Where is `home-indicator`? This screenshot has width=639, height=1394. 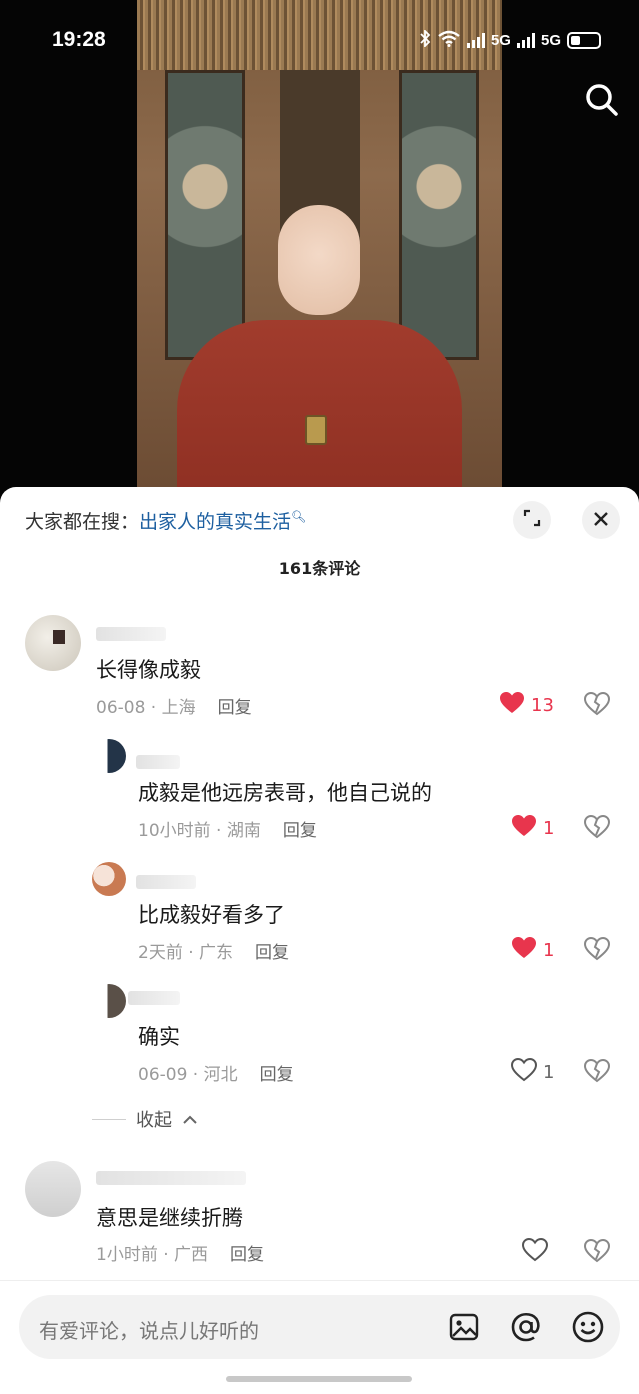
home-indicator is located at coordinates (319, 1379).